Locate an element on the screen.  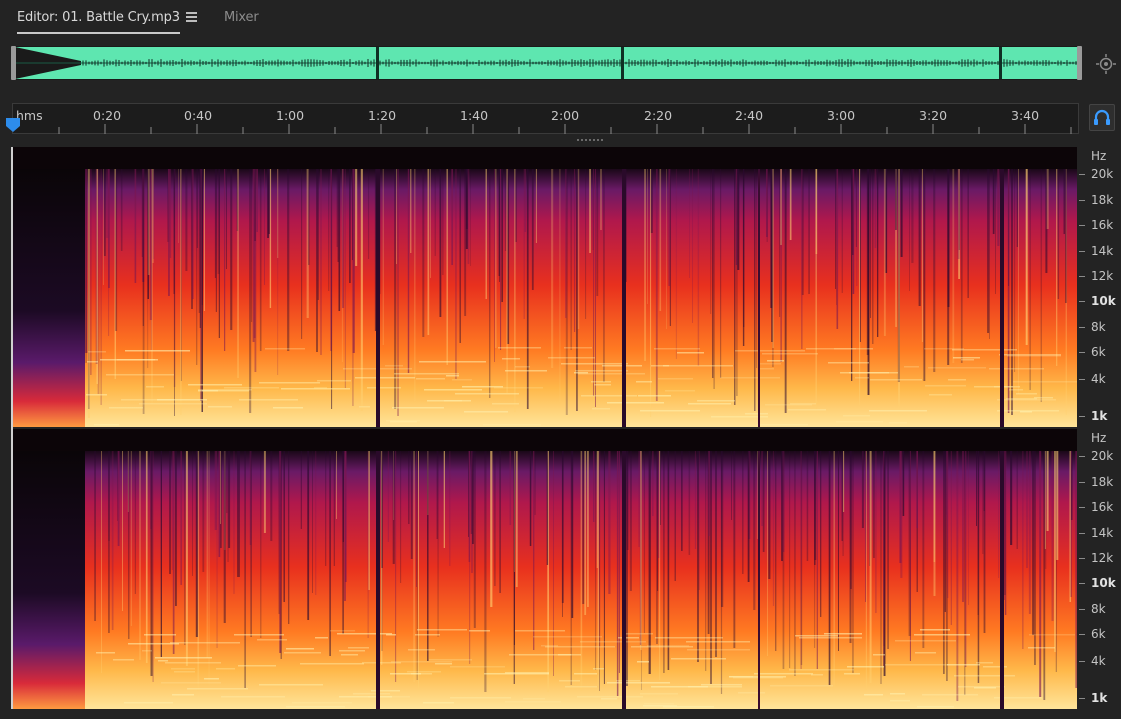
frequency-scale-left: Hz 20k 18k 16k 14k 12k 10k 8k 6k 4k 1k is located at coordinates (1100, 287).